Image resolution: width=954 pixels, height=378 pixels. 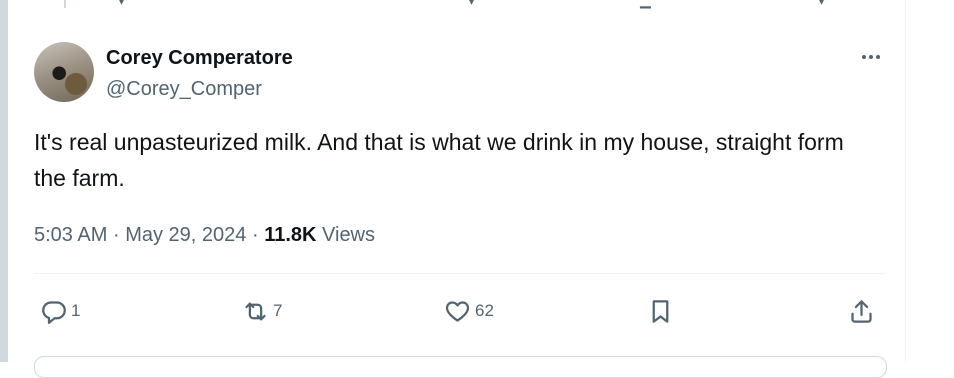 What do you see at coordinates (457, 311) in the screenshot?
I see `heart-icon` at bounding box center [457, 311].